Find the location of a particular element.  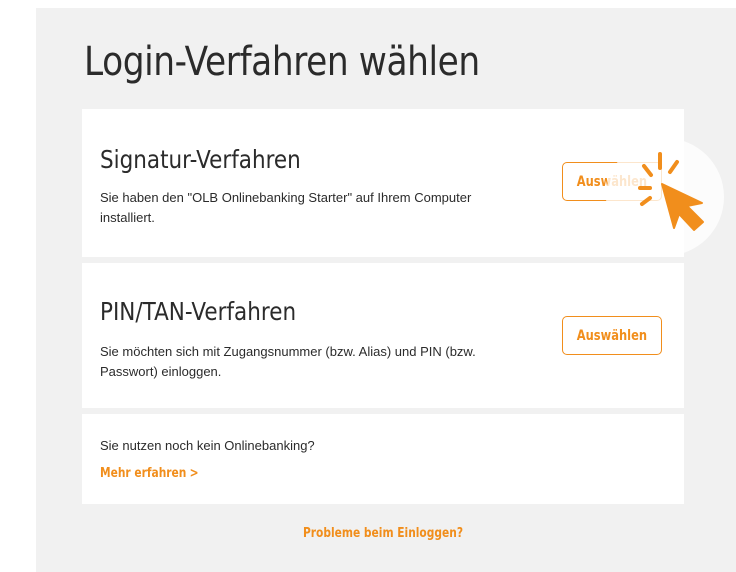

click-cursor-icon is located at coordinates (671, 191).